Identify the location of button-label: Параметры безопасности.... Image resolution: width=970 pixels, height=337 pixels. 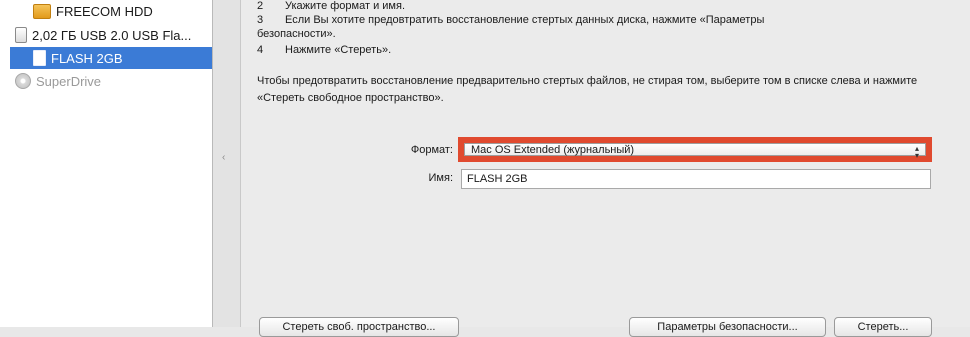
(727, 327).